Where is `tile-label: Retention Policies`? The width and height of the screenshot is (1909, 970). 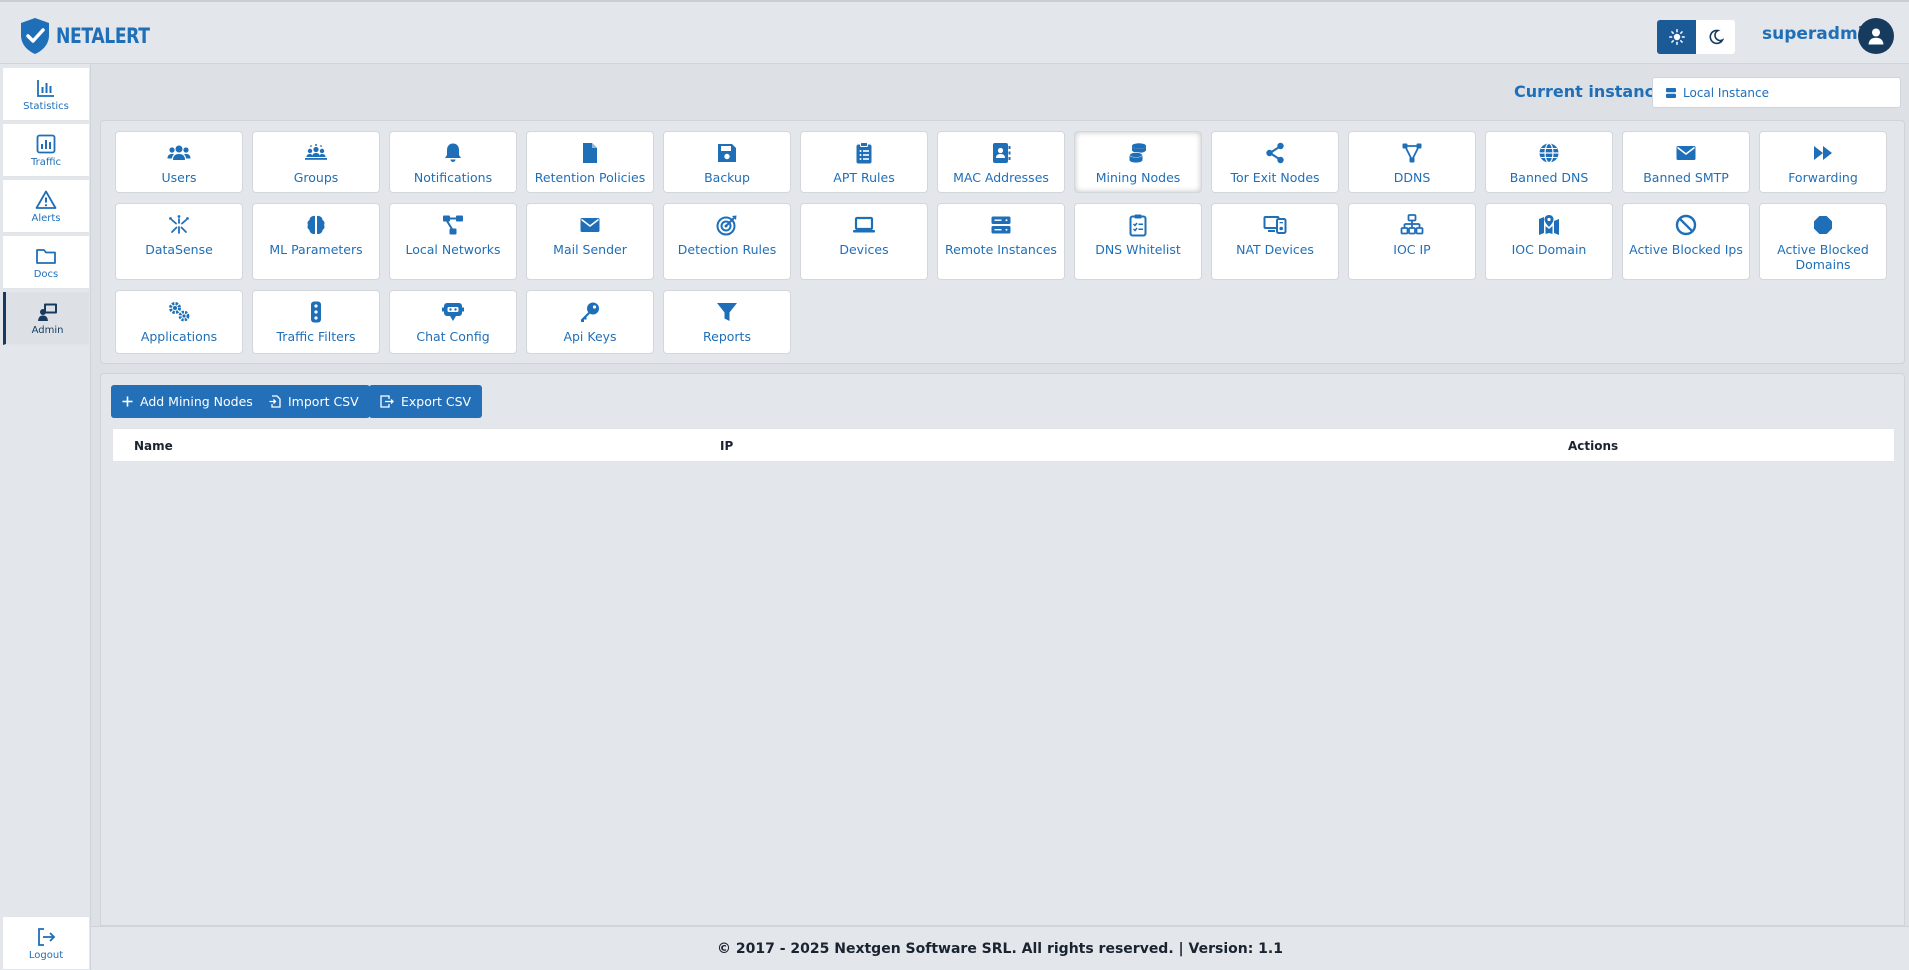
tile-label: Retention Policies is located at coordinates (590, 177).